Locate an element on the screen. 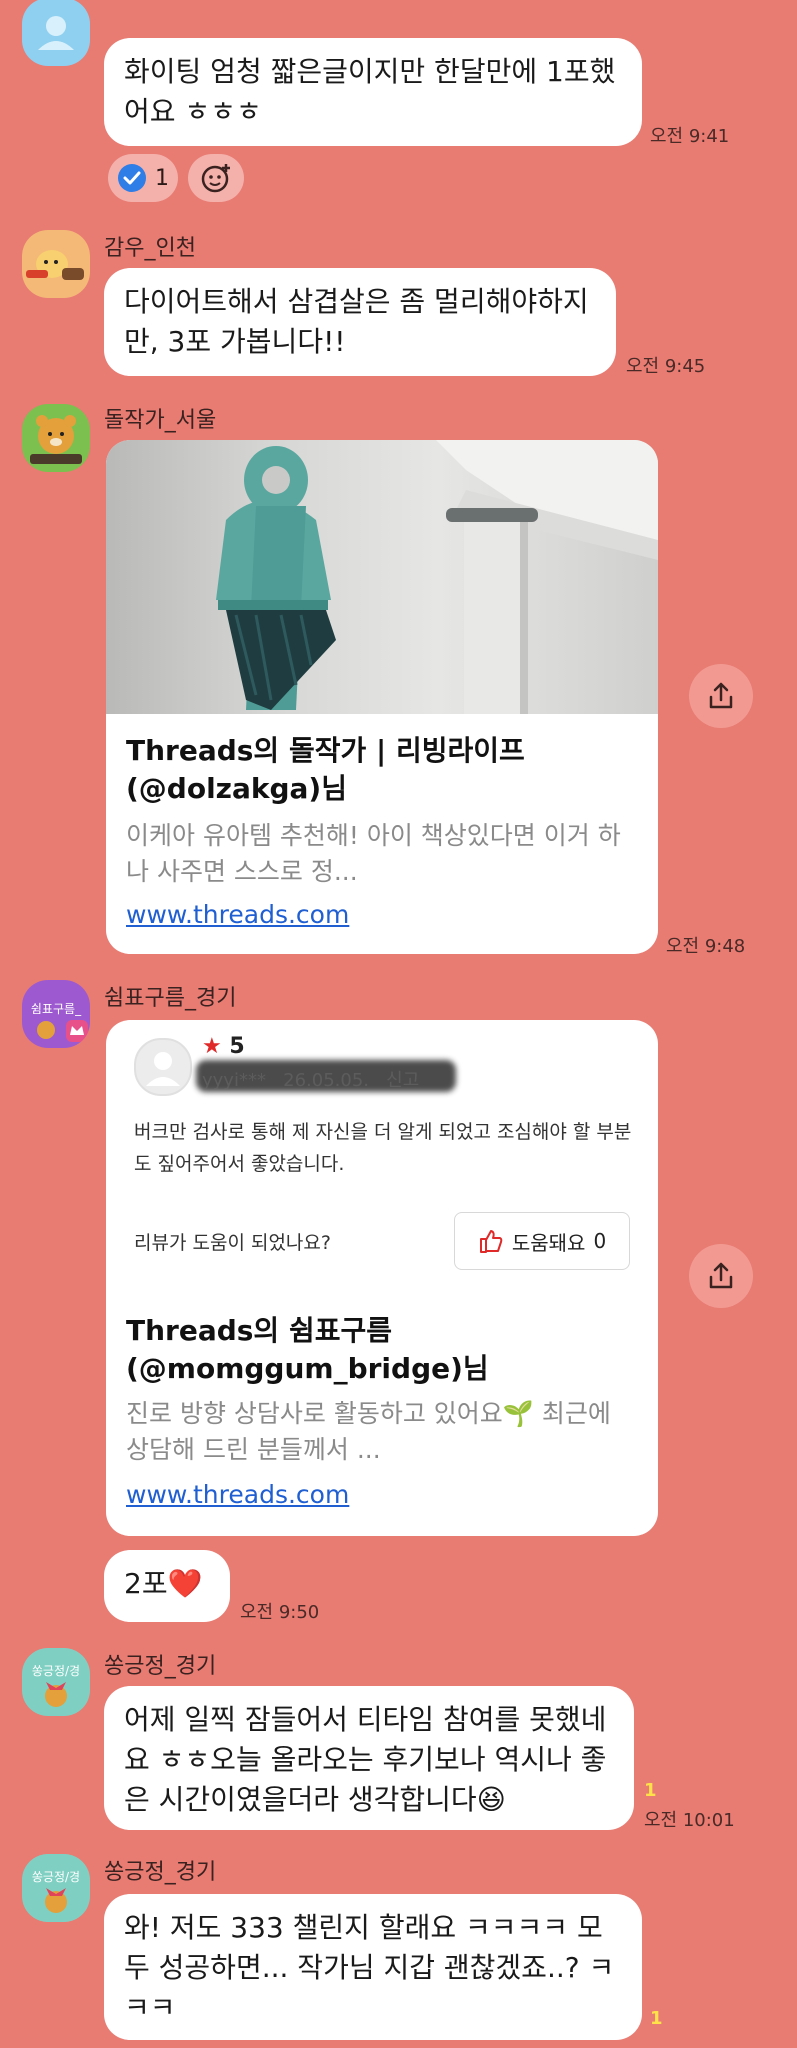  sender-name: 돌작가_서울 is located at coordinates (160, 420).